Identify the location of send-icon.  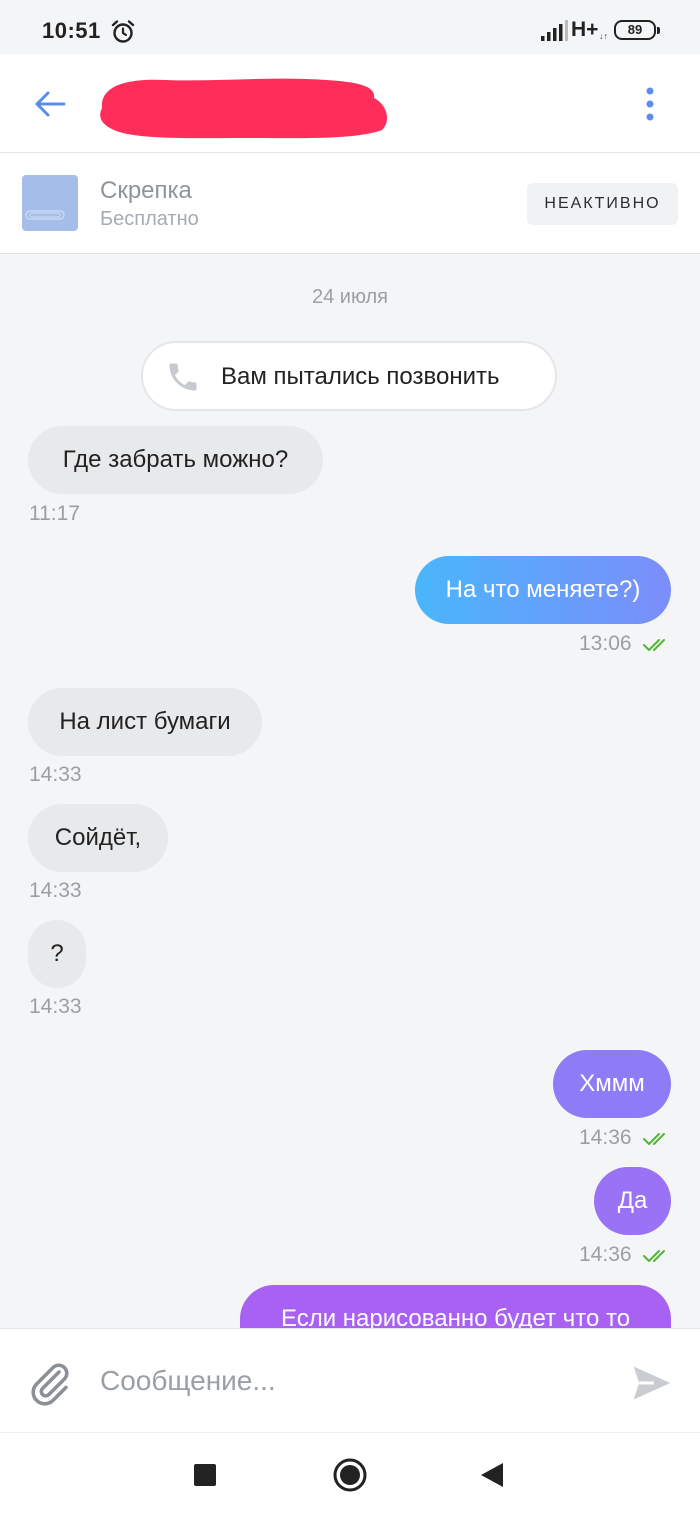
(652, 1383).